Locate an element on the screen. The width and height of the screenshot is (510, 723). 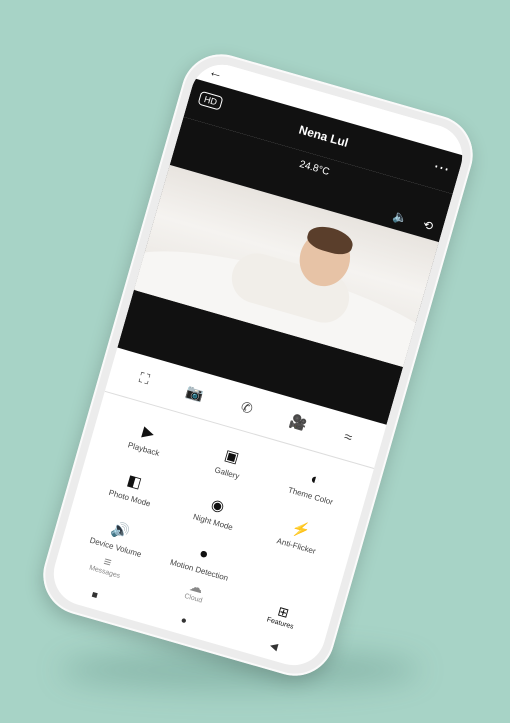
phone-icon: ✆ is located at coordinates (247, 408).